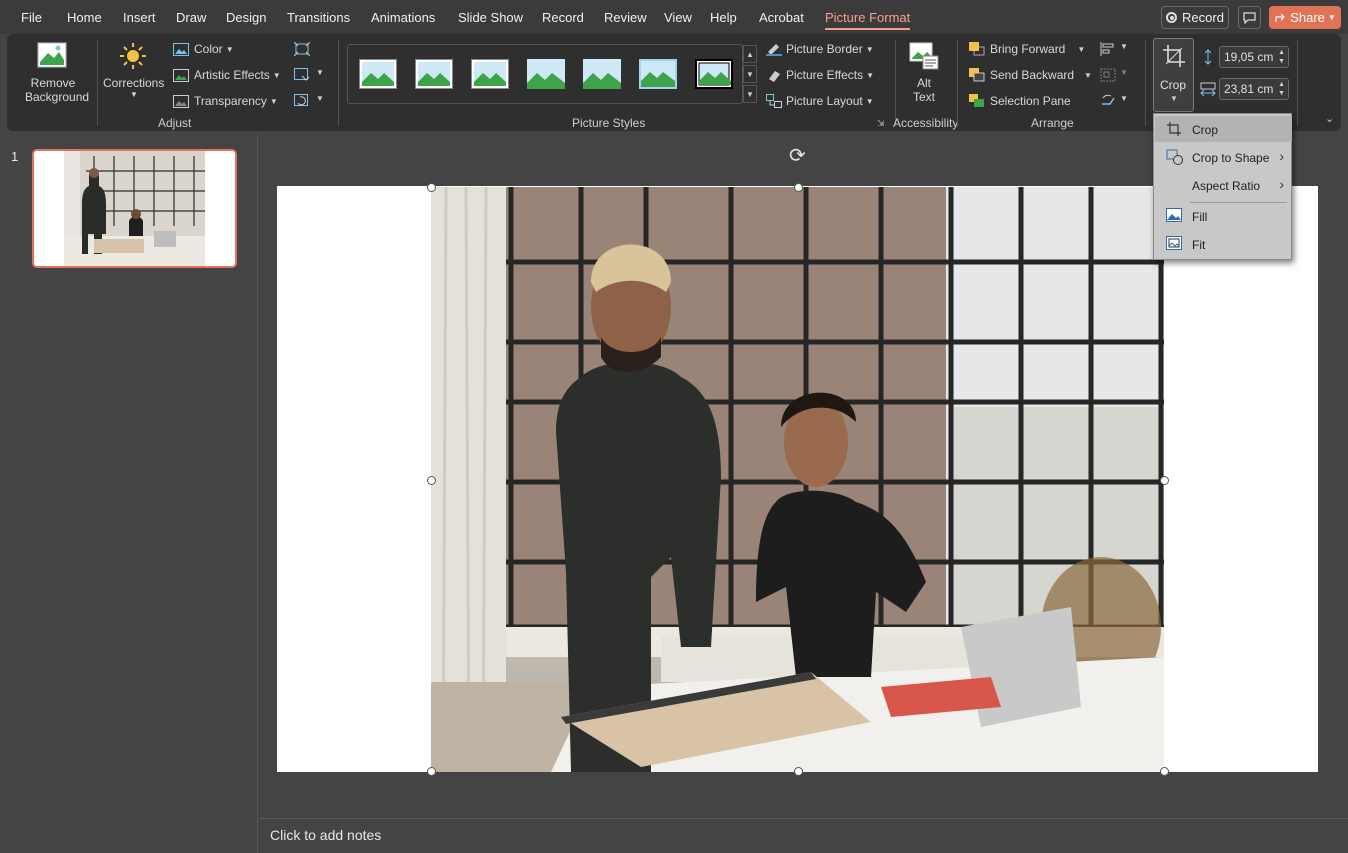 This screenshot has height=853, width=1348. What do you see at coordinates (309, 75) in the screenshot?
I see `change-picture-button: ▼` at bounding box center [309, 75].